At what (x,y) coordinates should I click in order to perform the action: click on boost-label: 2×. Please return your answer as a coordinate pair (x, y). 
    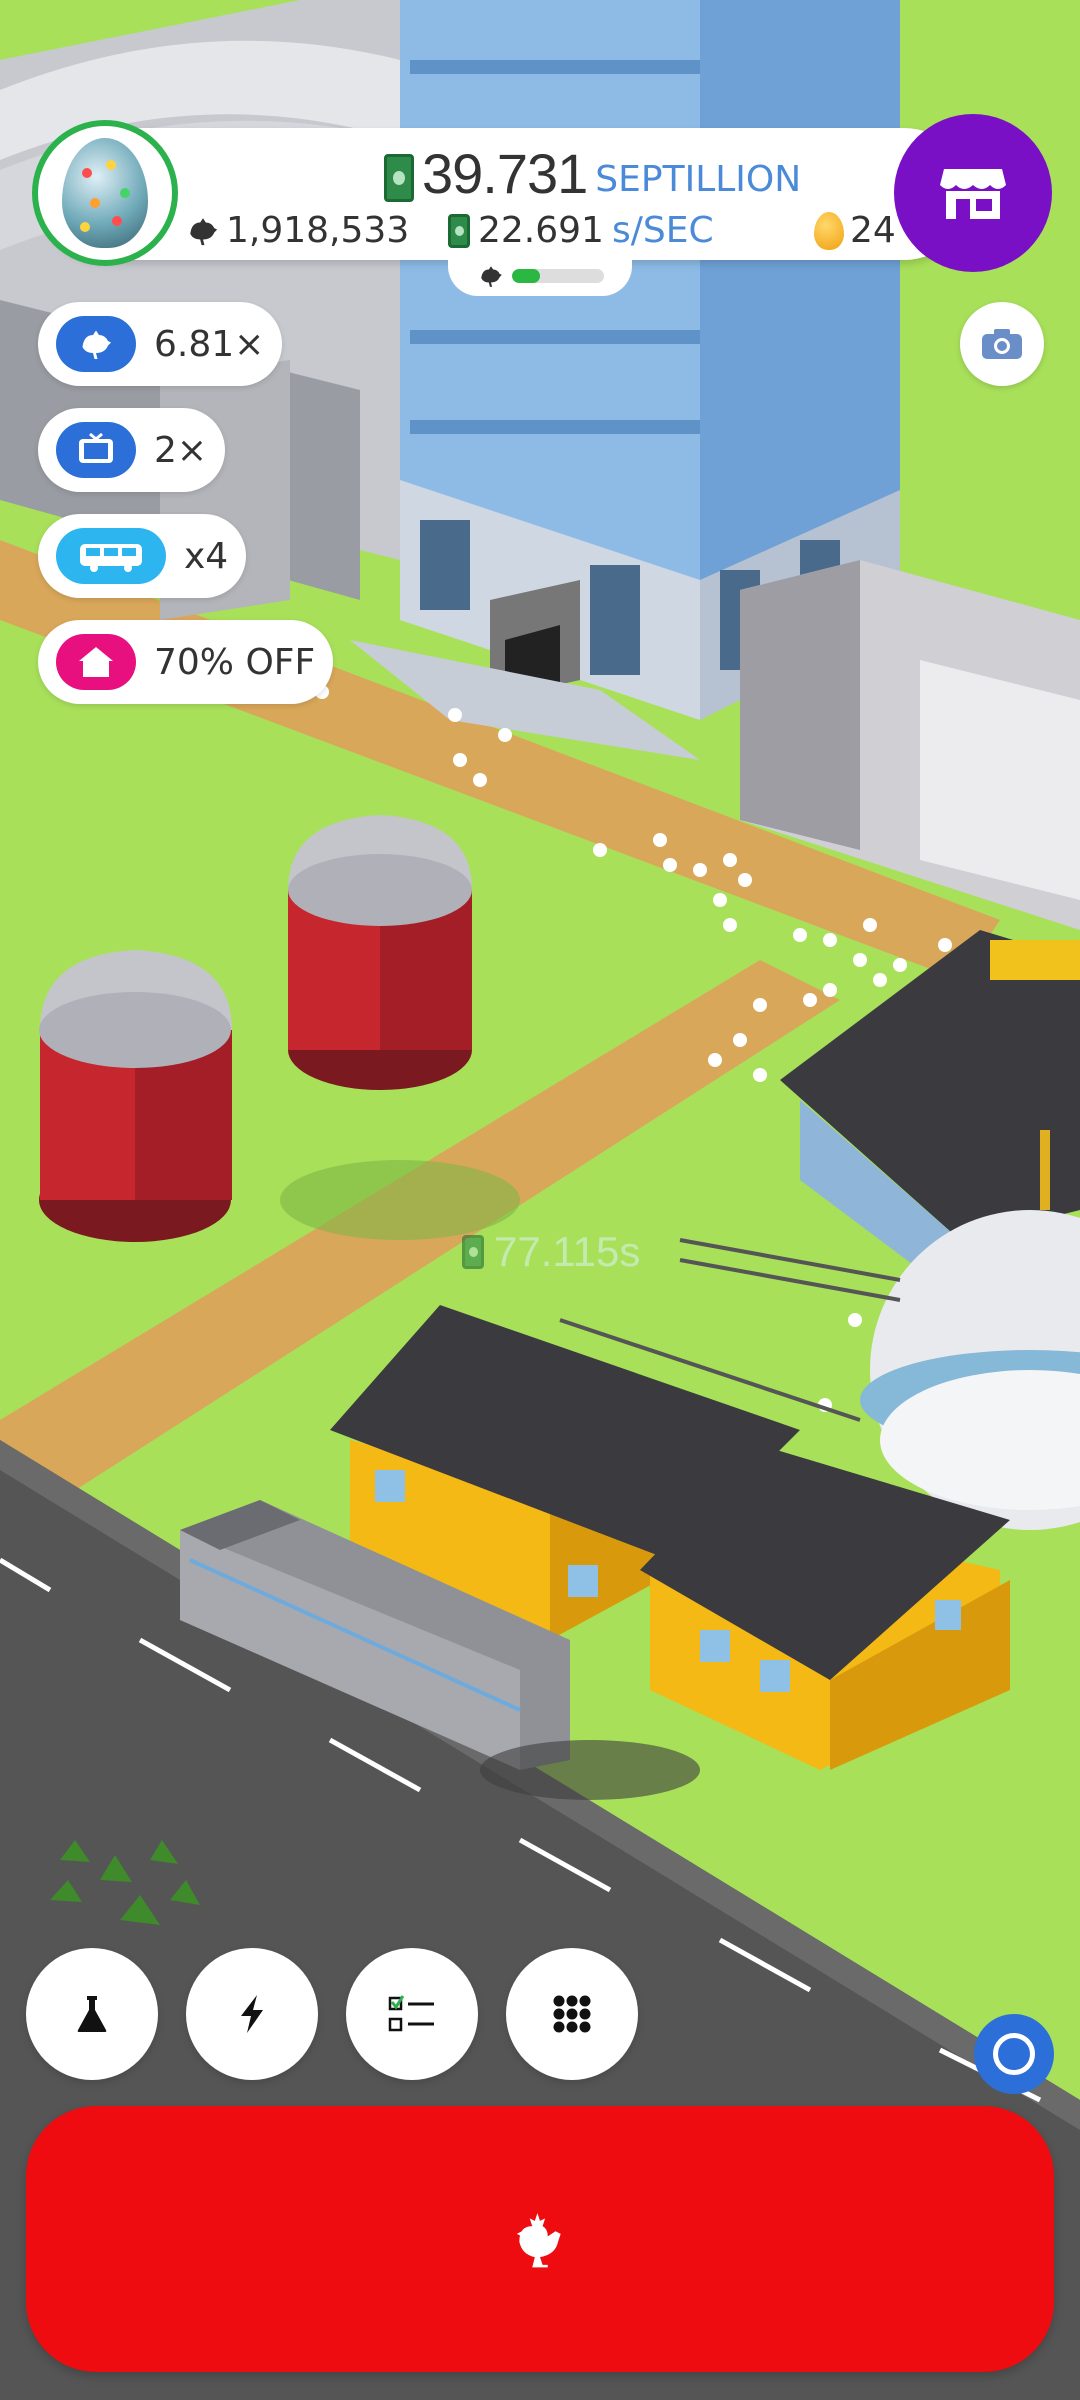
    Looking at the image, I should click on (181, 450).